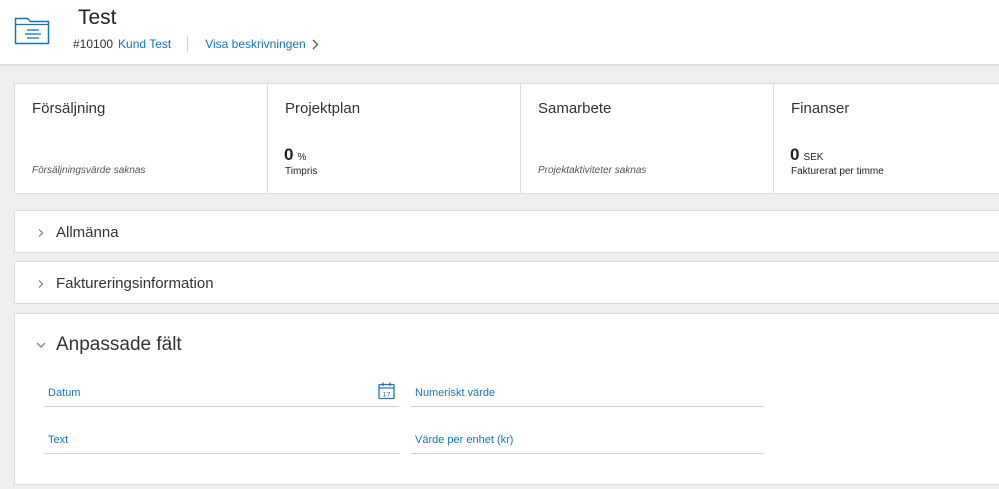 This screenshot has width=999, height=489. Describe the element at coordinates (32, 31) in the screenshot. I see `project-folder-icon` at that location.